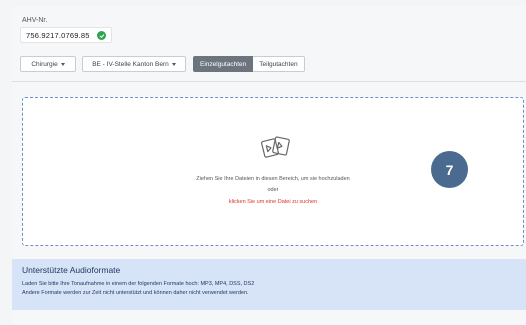 The image size is (526, 325). What do you see at coordinates (101, 35) in the screenshot?
I see `check-icon` at bounding box center [101, 35].